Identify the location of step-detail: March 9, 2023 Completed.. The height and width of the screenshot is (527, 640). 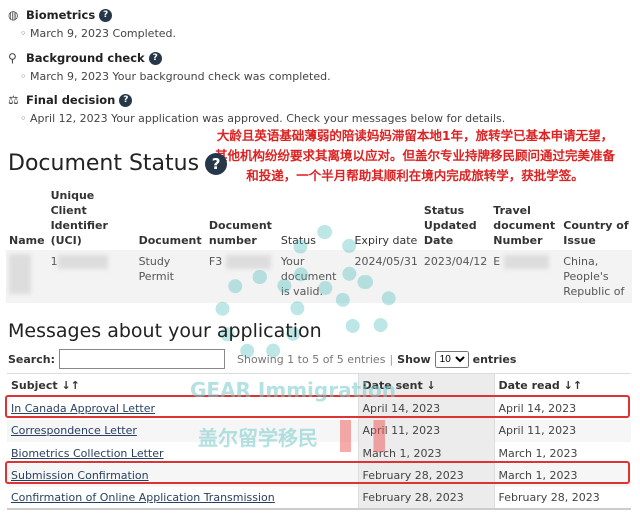
(98, 33).